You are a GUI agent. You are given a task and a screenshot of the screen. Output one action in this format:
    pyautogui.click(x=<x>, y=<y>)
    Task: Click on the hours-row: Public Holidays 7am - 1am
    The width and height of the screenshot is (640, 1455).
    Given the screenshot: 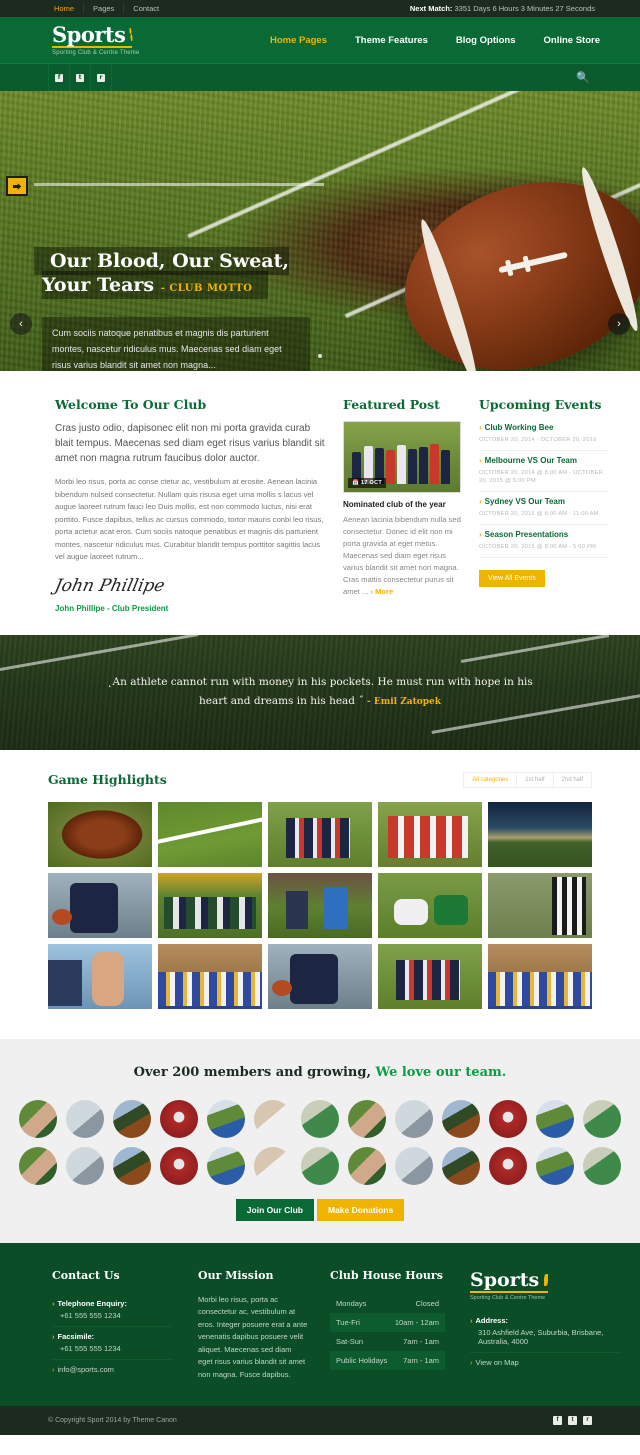 What is the action you would take?
    pyautogui.click(x=387, y=1360)
    